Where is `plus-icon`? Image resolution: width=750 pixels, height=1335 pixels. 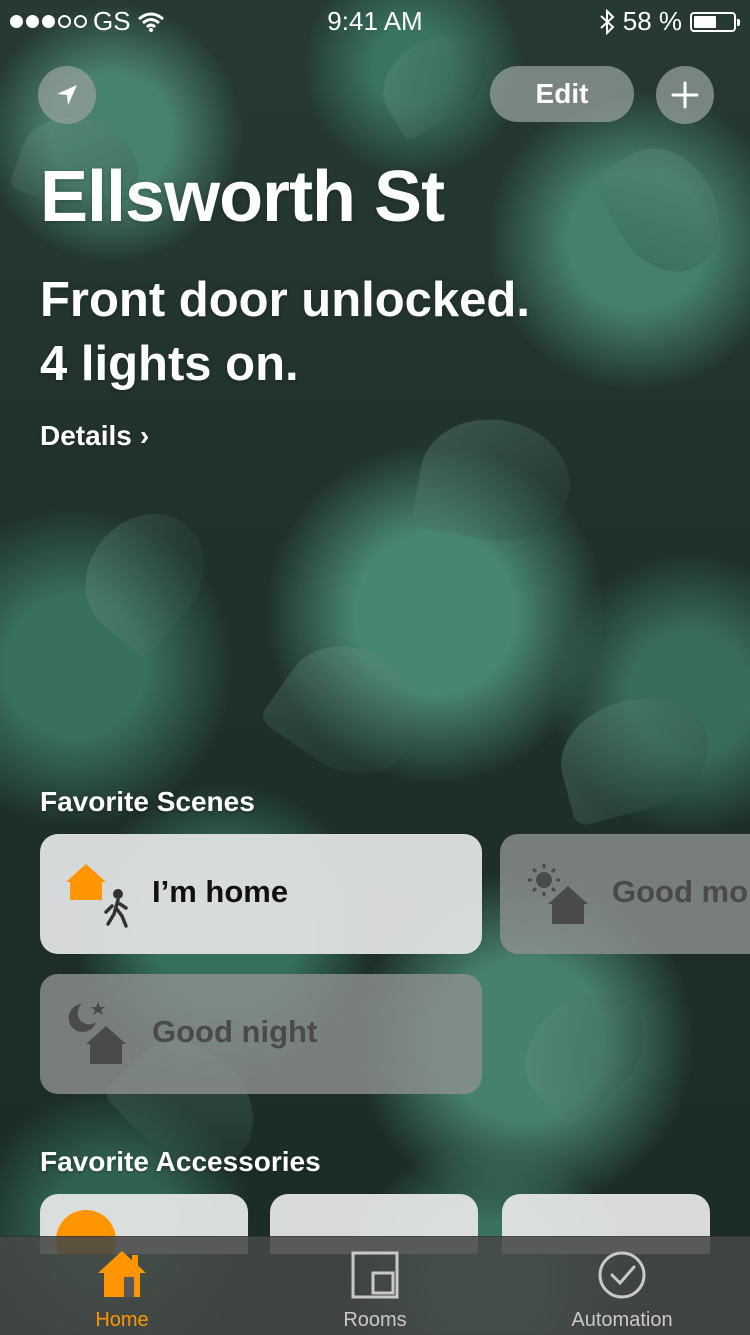 plus-icon is located at coordinates (685, 95).